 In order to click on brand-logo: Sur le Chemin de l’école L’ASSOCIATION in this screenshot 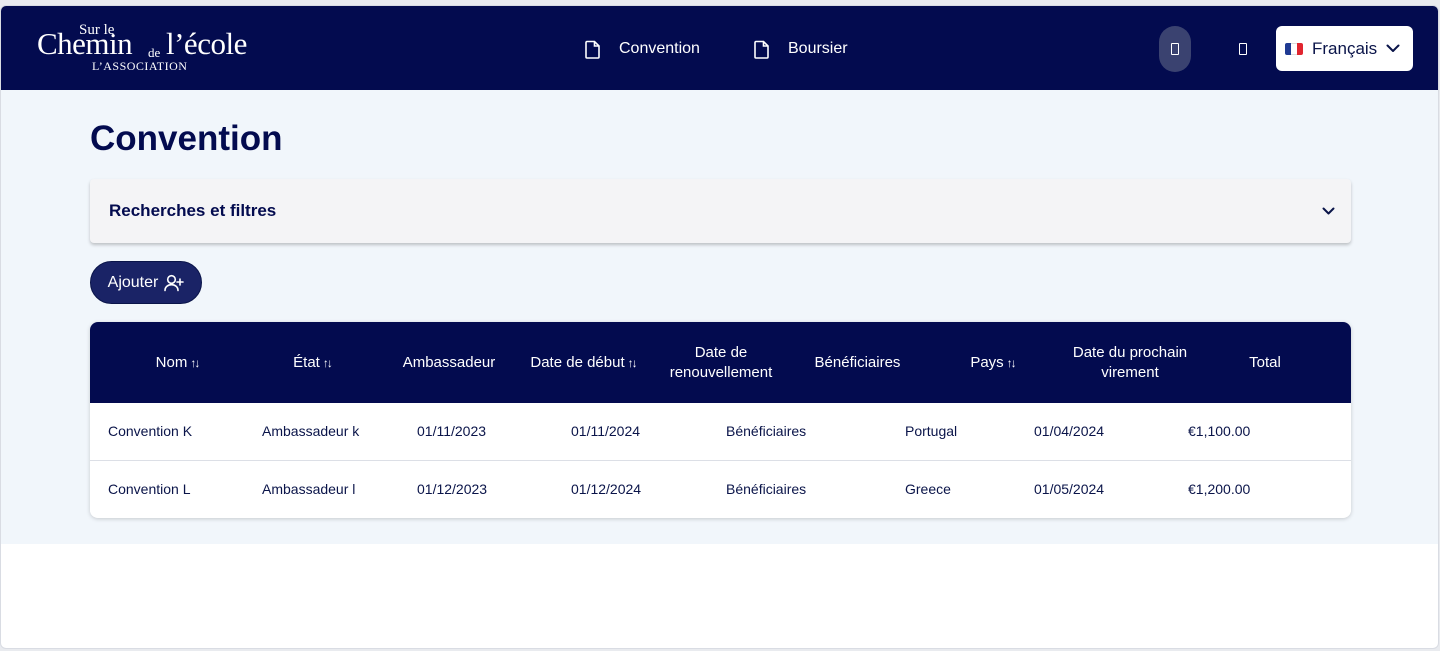, I will do `click(147, 48)`.